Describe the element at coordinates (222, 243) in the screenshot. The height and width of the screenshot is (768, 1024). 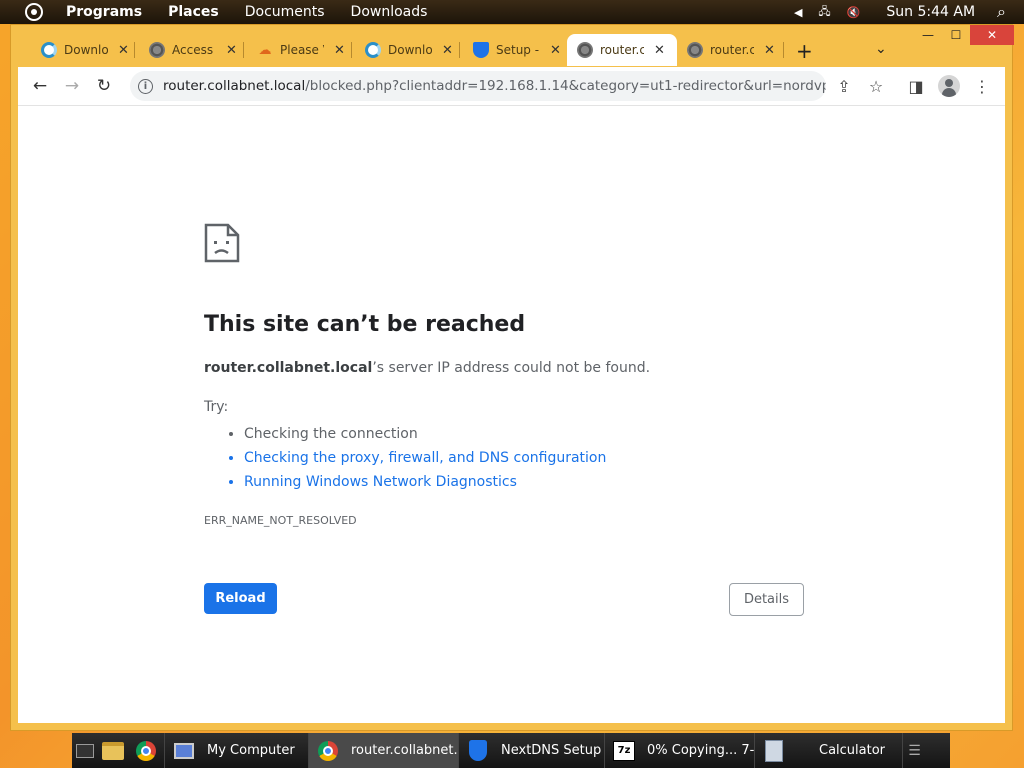
I see `sad-document-icon` at that location.